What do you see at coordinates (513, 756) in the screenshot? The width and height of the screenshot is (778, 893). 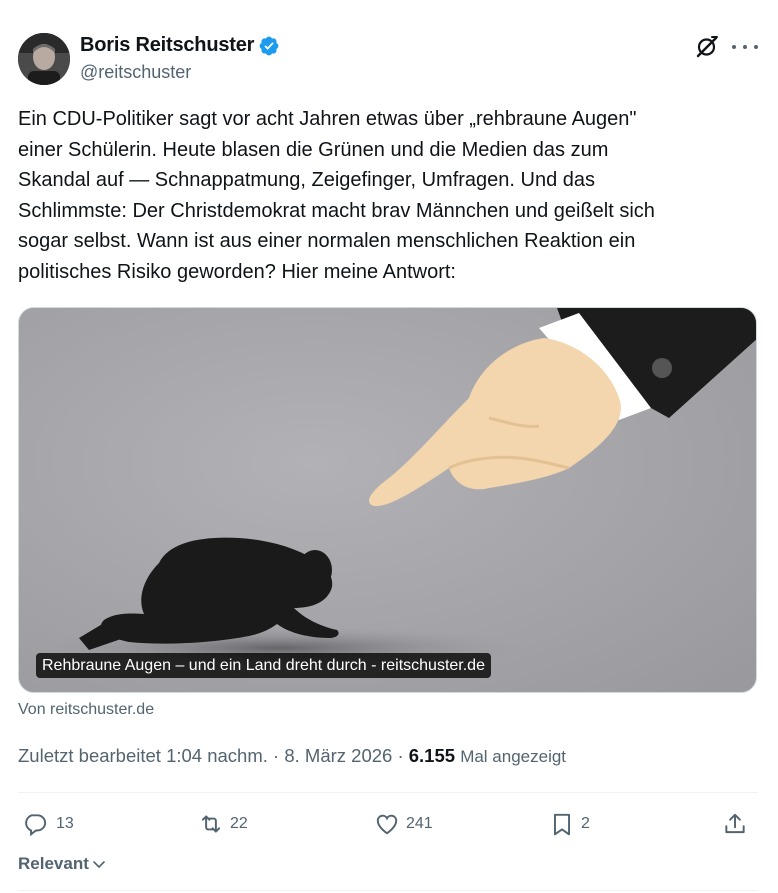 I see `view-label: Mal angezeigt` at bounding box center [513, 756].